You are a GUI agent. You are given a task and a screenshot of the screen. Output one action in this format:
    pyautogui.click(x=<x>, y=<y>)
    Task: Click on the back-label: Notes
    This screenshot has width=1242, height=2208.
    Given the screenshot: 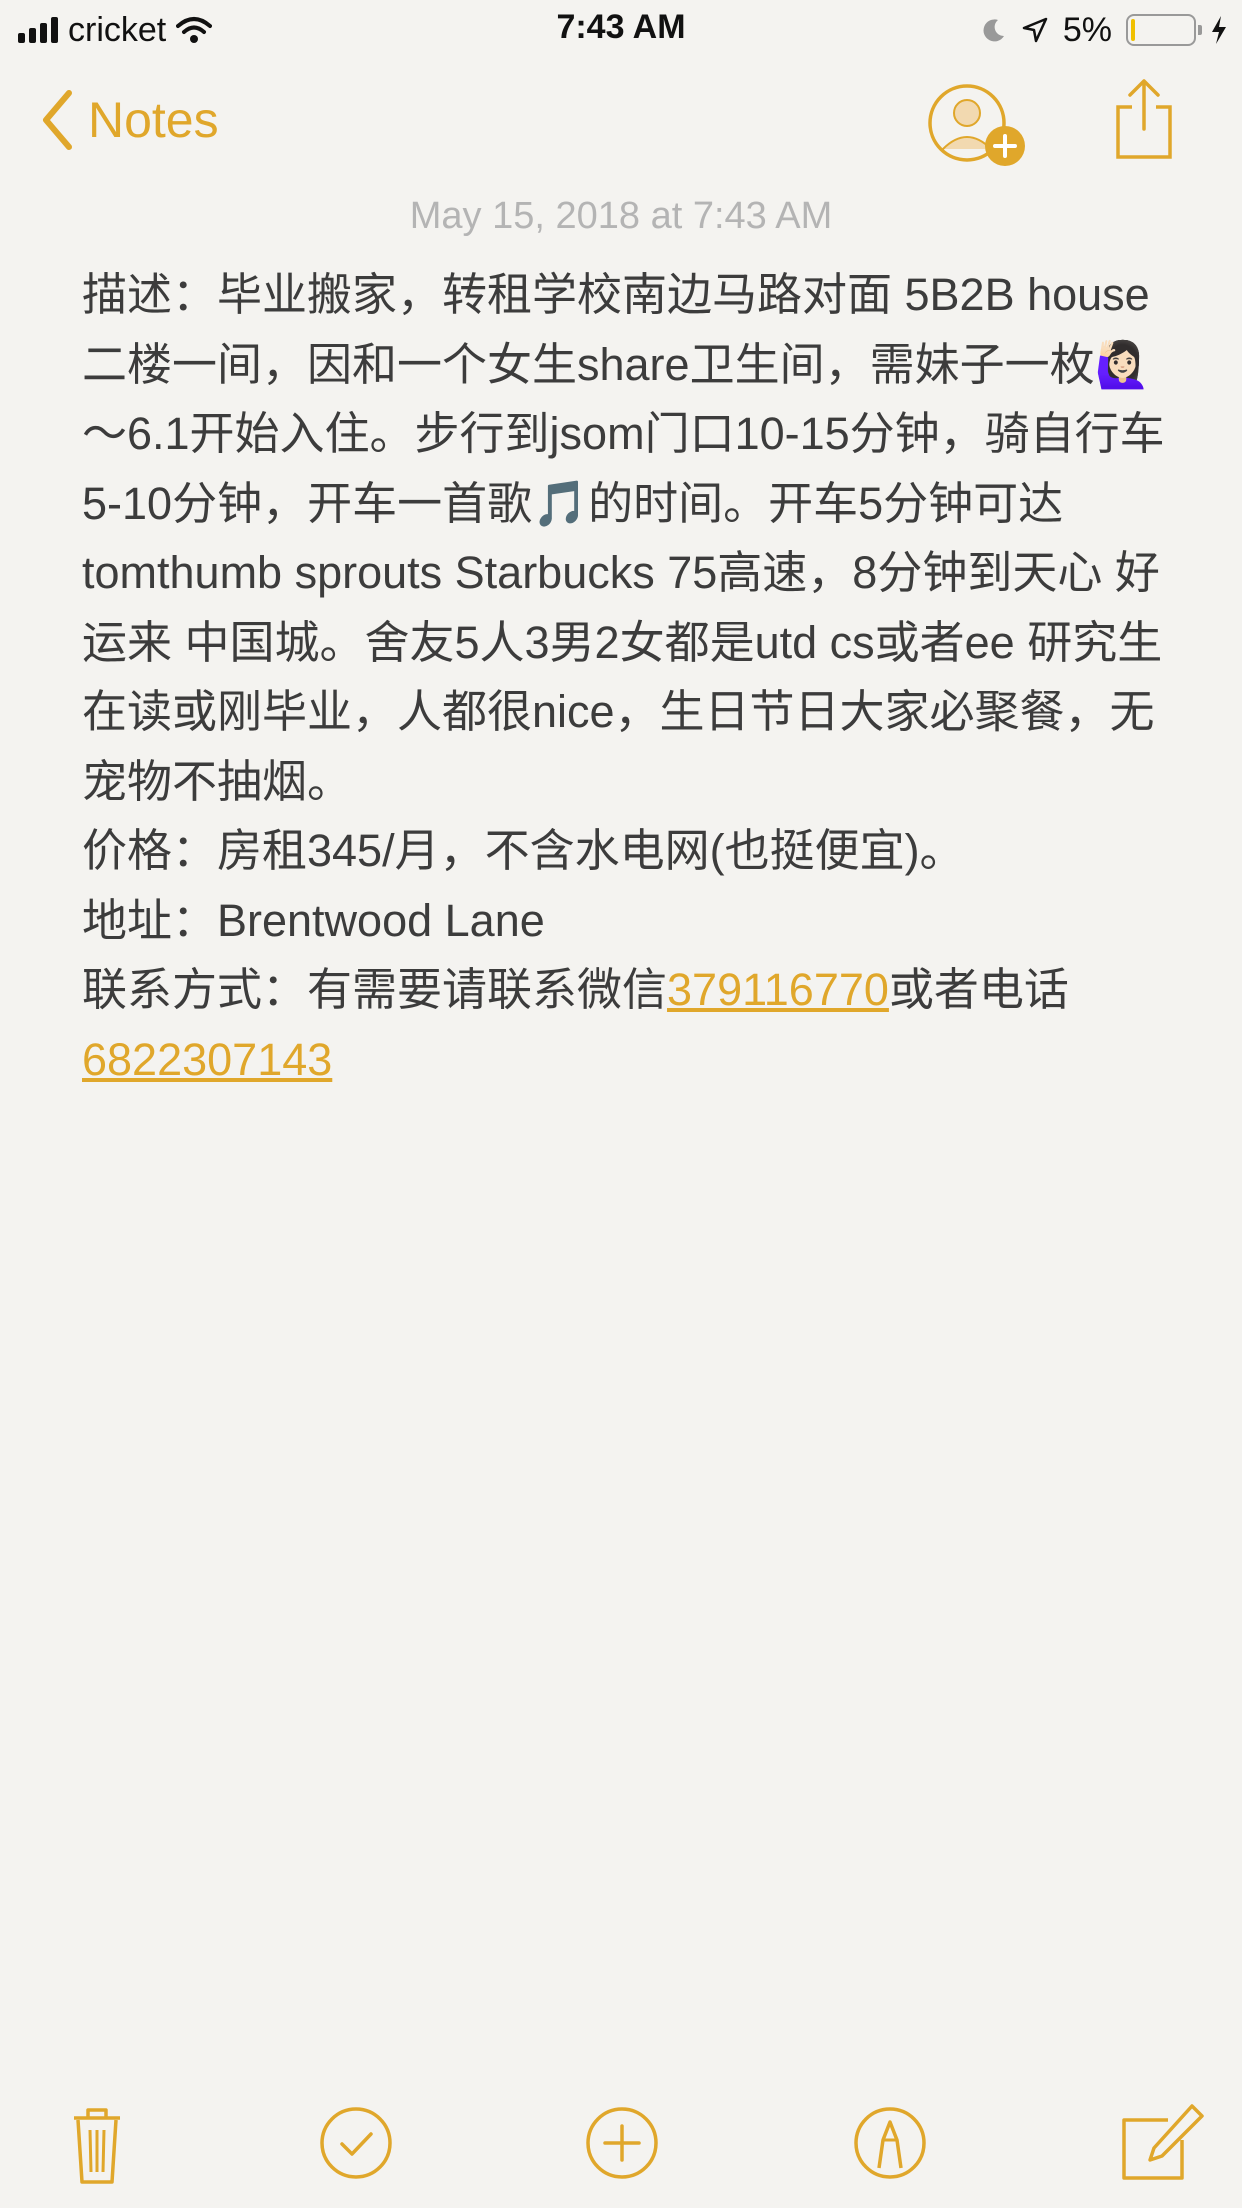 What is the action you would take?
    pyautogui.click(x=153, y=120)
    